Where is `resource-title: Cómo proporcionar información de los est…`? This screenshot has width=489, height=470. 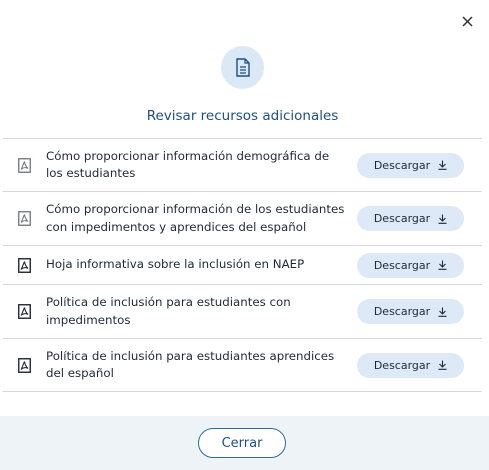 resource-title: Cómo proporcionar información de los est… is located at coordinates (195, 218).